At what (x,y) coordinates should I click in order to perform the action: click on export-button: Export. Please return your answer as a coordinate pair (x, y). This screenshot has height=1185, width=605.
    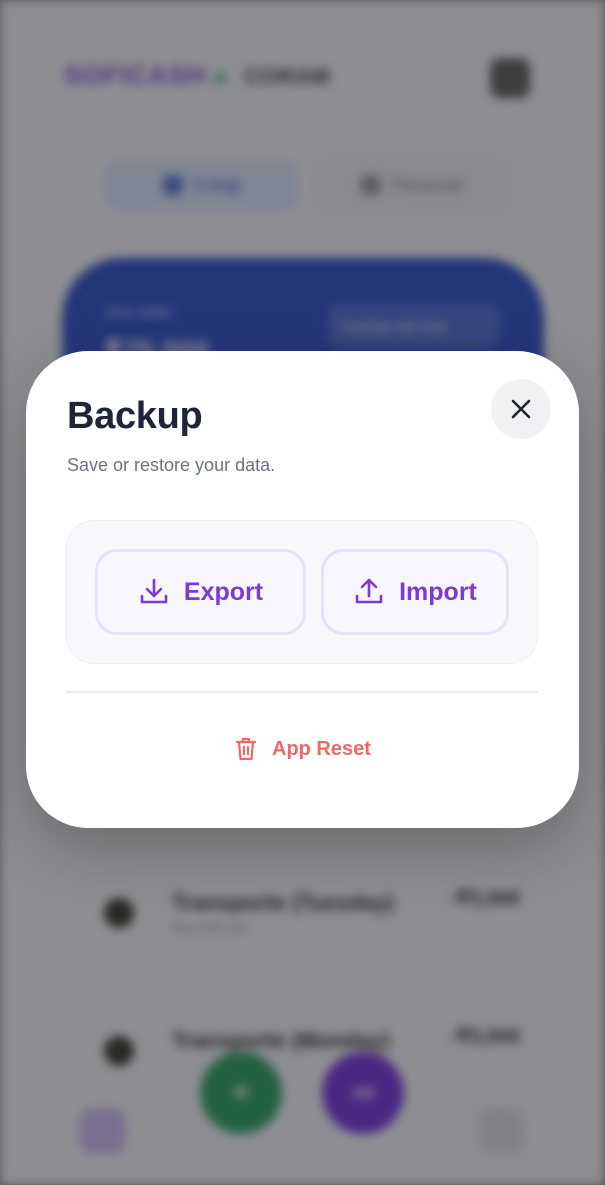
    Looking at the image, I should click on (200, 592).